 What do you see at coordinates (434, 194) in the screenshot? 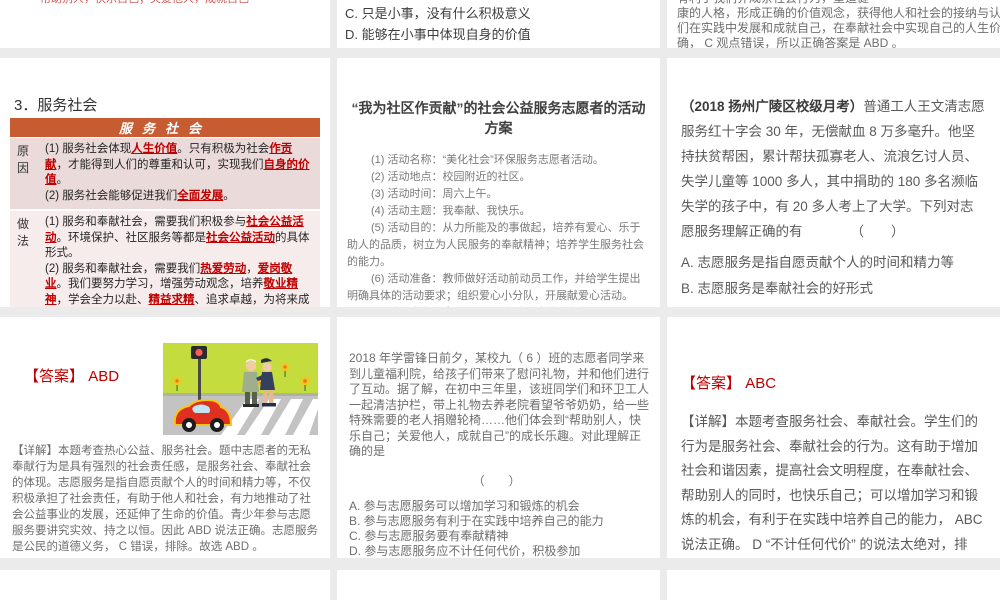
I see `plan-item: (3) 活动时间：周六上午。` at bounding box center [434, 194].